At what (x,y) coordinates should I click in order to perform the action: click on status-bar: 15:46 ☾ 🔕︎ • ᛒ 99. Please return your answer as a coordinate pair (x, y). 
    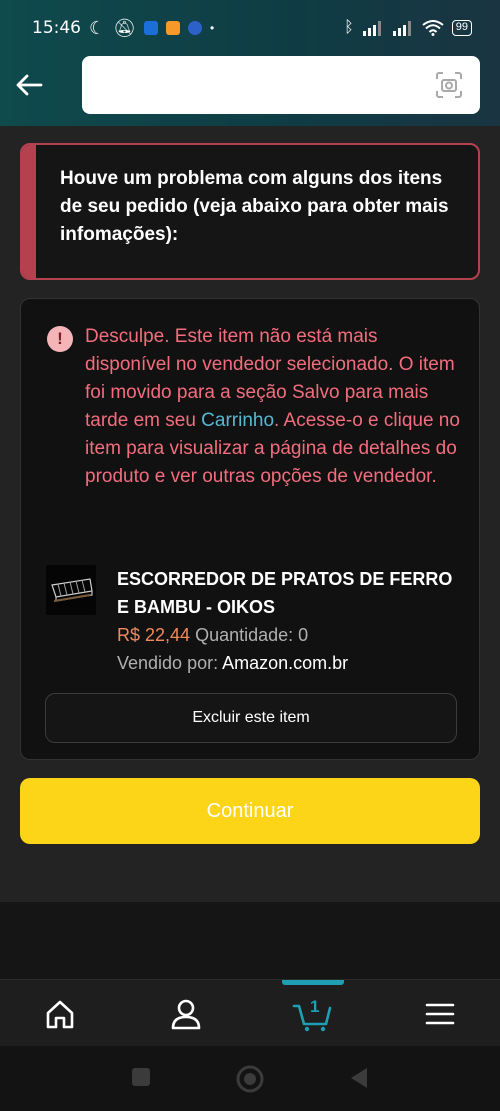
    Looking at the image, I should click on (250, 28).